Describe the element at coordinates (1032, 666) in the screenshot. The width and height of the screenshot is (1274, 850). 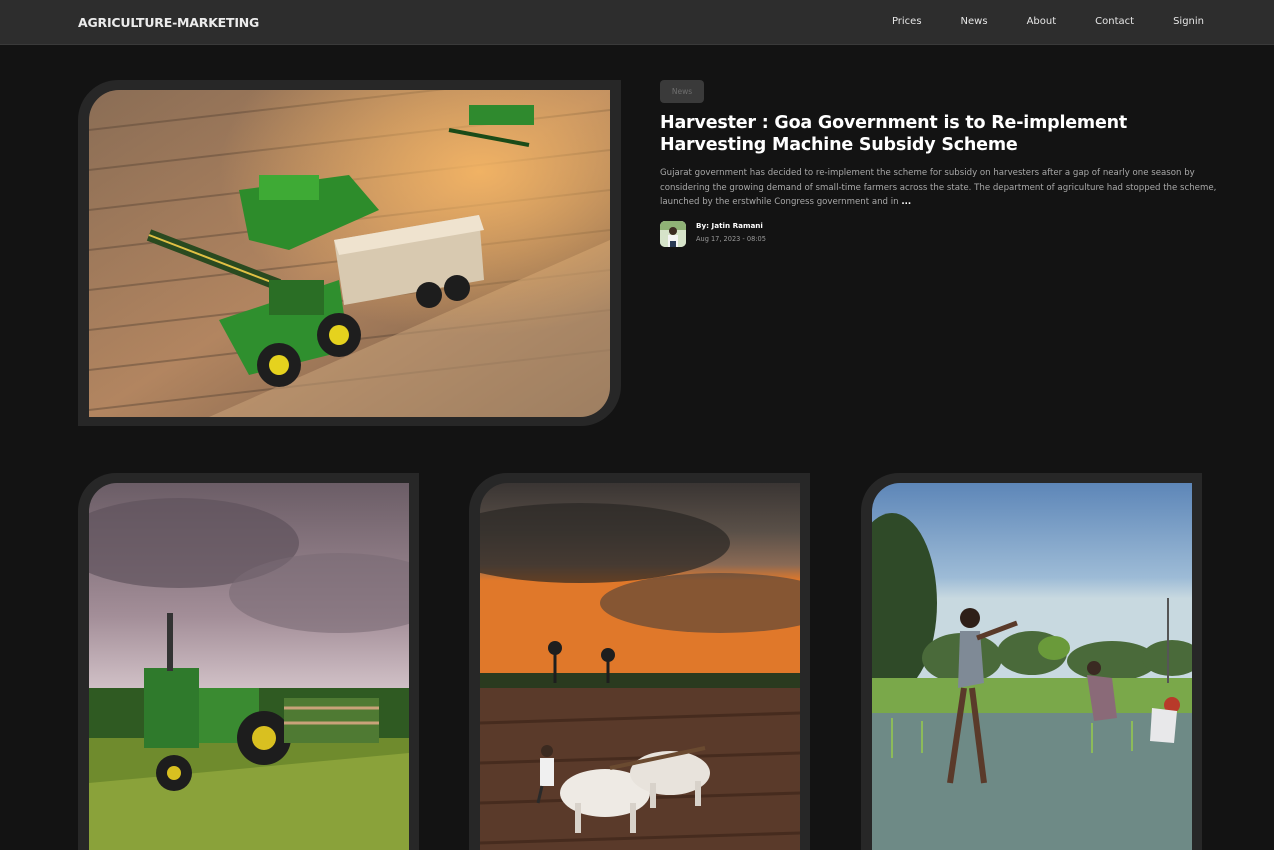
I see `rice-planting-photo` at that location.